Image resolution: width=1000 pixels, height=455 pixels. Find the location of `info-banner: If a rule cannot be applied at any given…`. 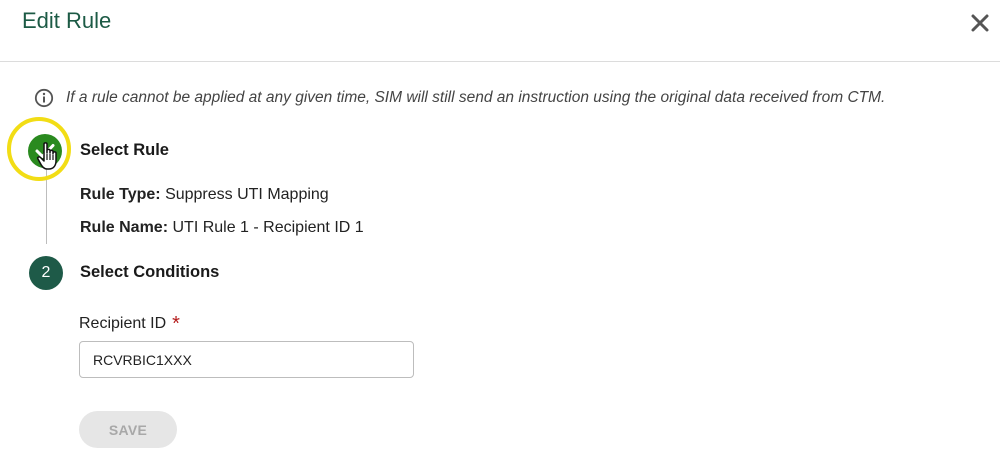

info-banner: If a rule cannot be applied at any given… is located at coordinates (459, 98).